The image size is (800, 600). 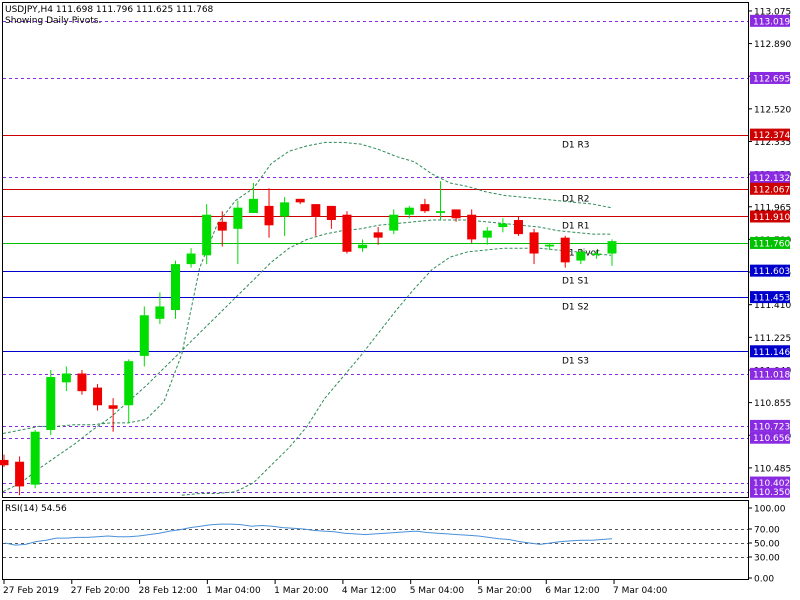 What do you see at coordinates (771, 190) in the screenshot?
I see `price-badge-label: 112.067` at bounding box center [771, 190].